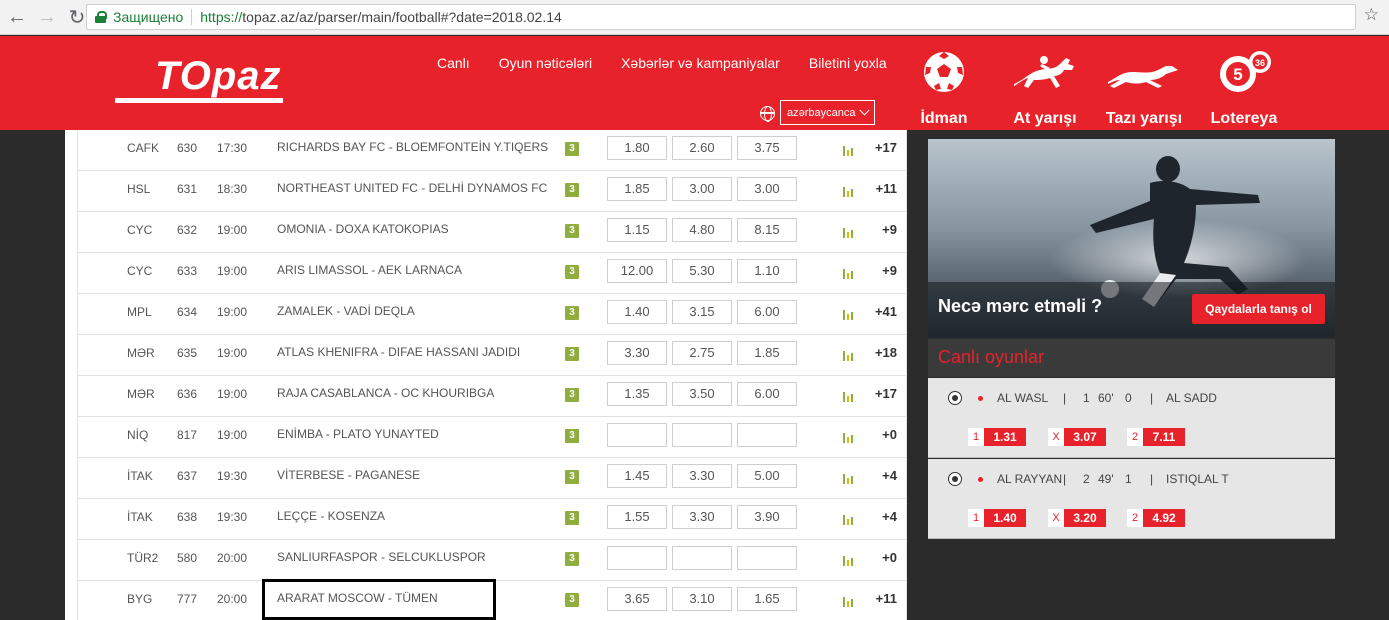  What do you see at coordinates (702, 230) in the screenshot?
I see `odd-draw-button: 4.80` at bounding box center [702, 230].